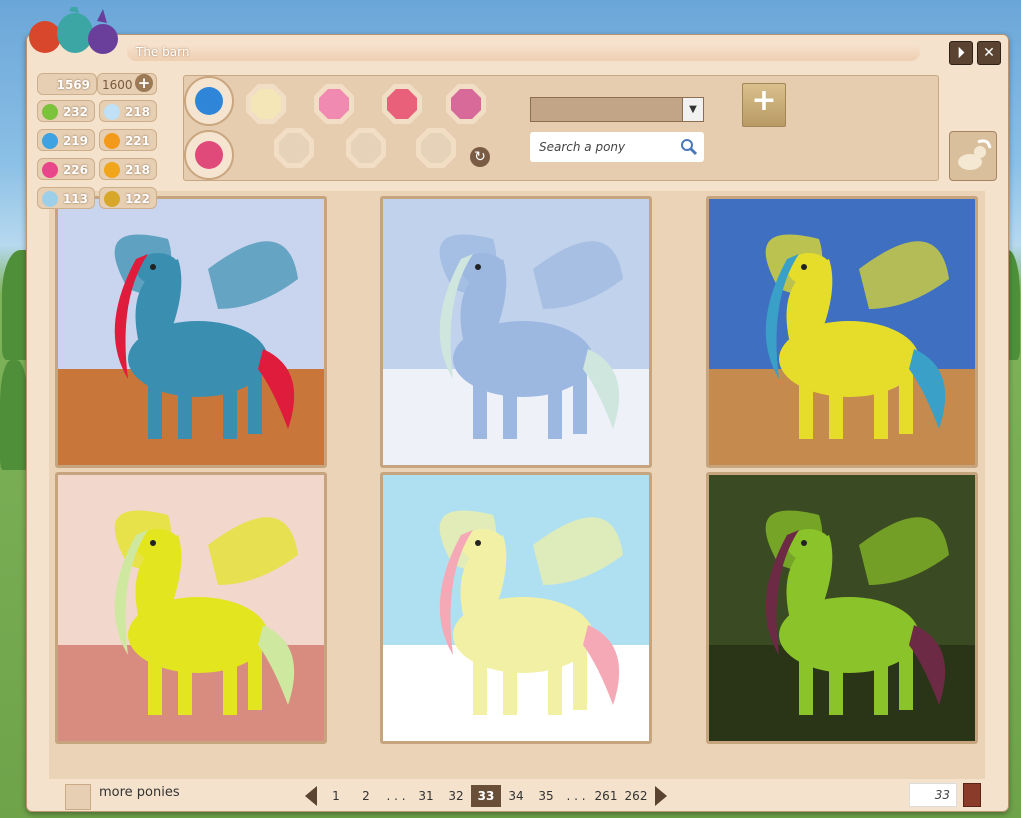  I want to click on paw-icon, so click(112, 170).